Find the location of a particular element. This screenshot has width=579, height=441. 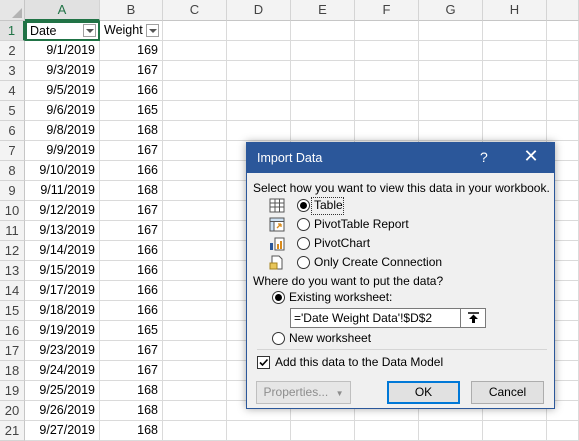

row-header: 16 is located at coordinates (12, 331).